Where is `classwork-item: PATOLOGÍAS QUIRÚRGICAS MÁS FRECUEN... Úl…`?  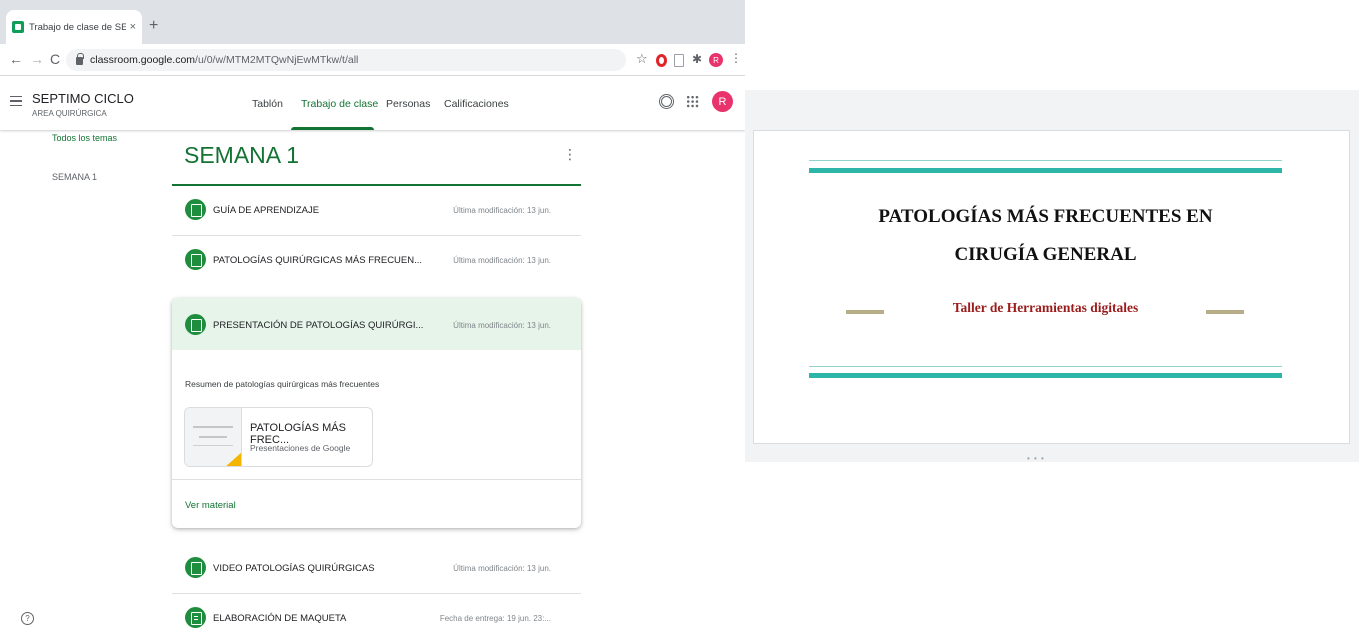 classwork-item: PATOLOGÍAS QUIRÚRGICAS MÁS FRECUEN... Úl… is located at coordinates (376, 261).